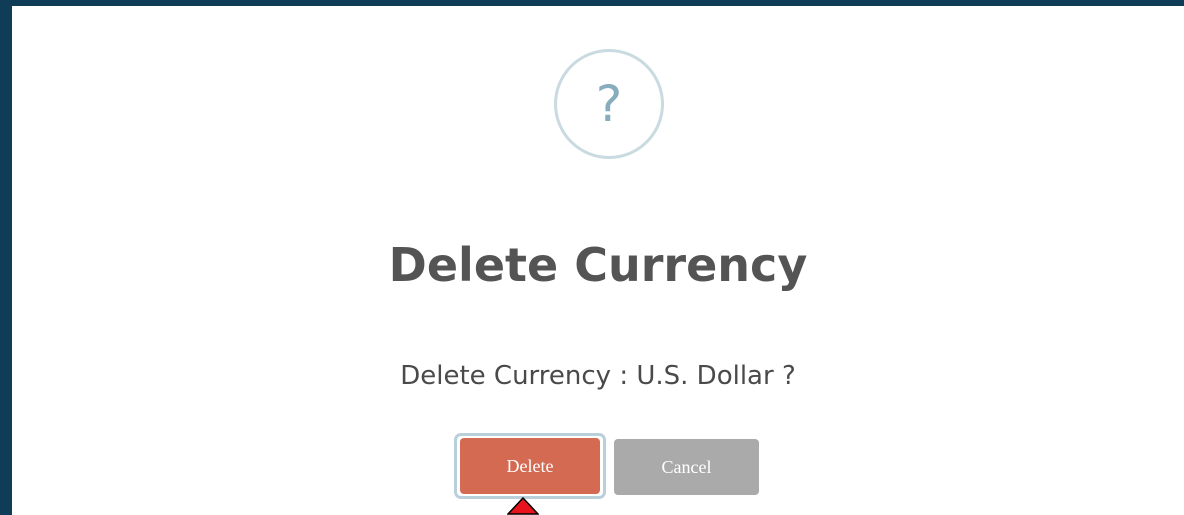 This screenshot has width=1184, height=515. I want to click on question-circle-icon: ?, so click(609, 104).